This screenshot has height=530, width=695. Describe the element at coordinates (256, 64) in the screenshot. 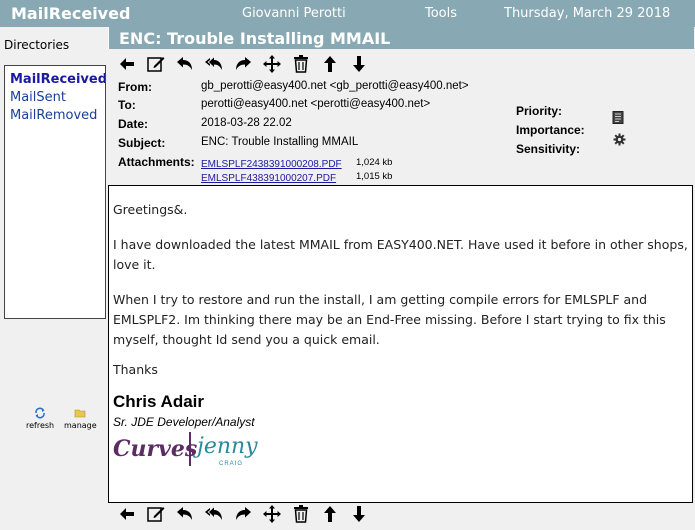

I see `message-toolbar-top` at that location.